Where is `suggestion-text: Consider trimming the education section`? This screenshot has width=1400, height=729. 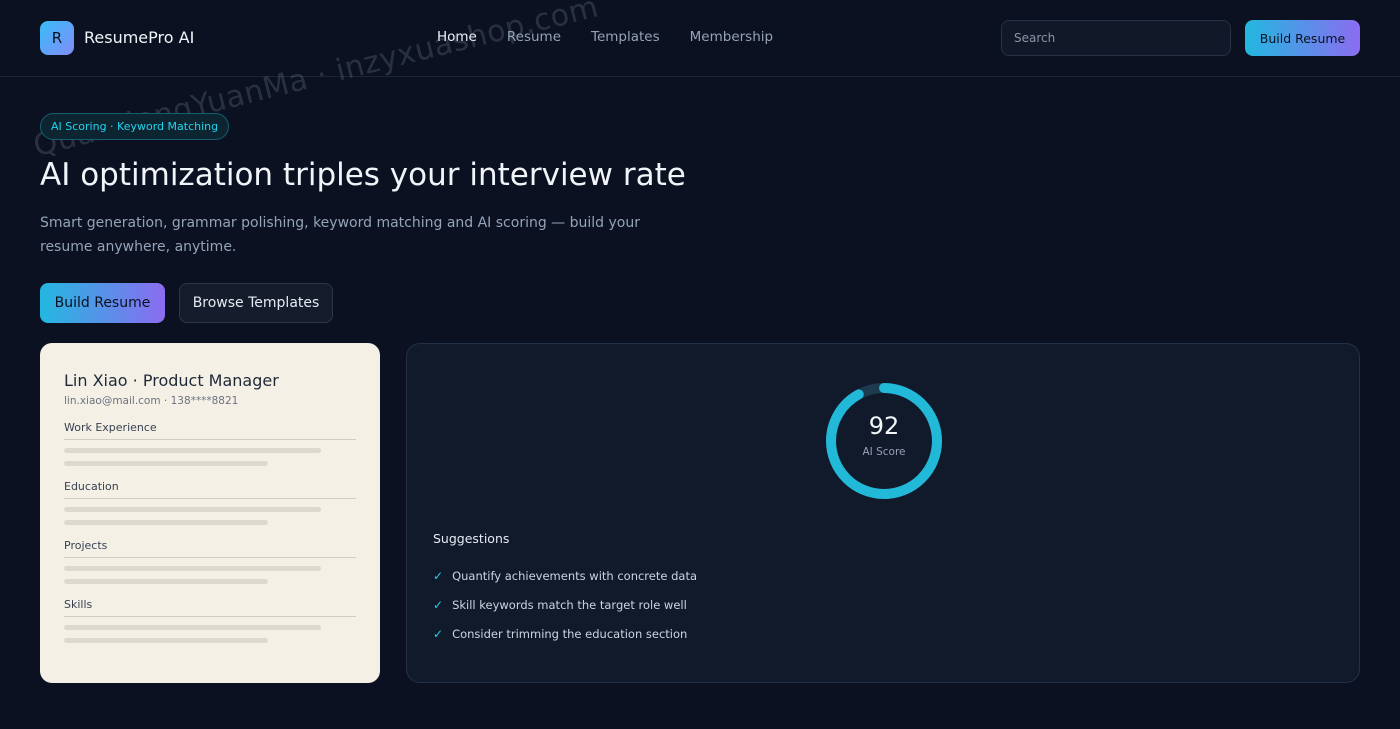 suggestion-text: Consider trimming the education section is located at coordinates (570, 633).